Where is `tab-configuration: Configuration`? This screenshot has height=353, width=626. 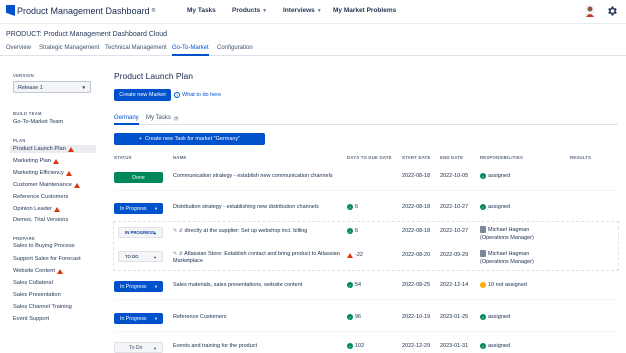 tab-configuration: Configuration is located at coordinates (235, 48).